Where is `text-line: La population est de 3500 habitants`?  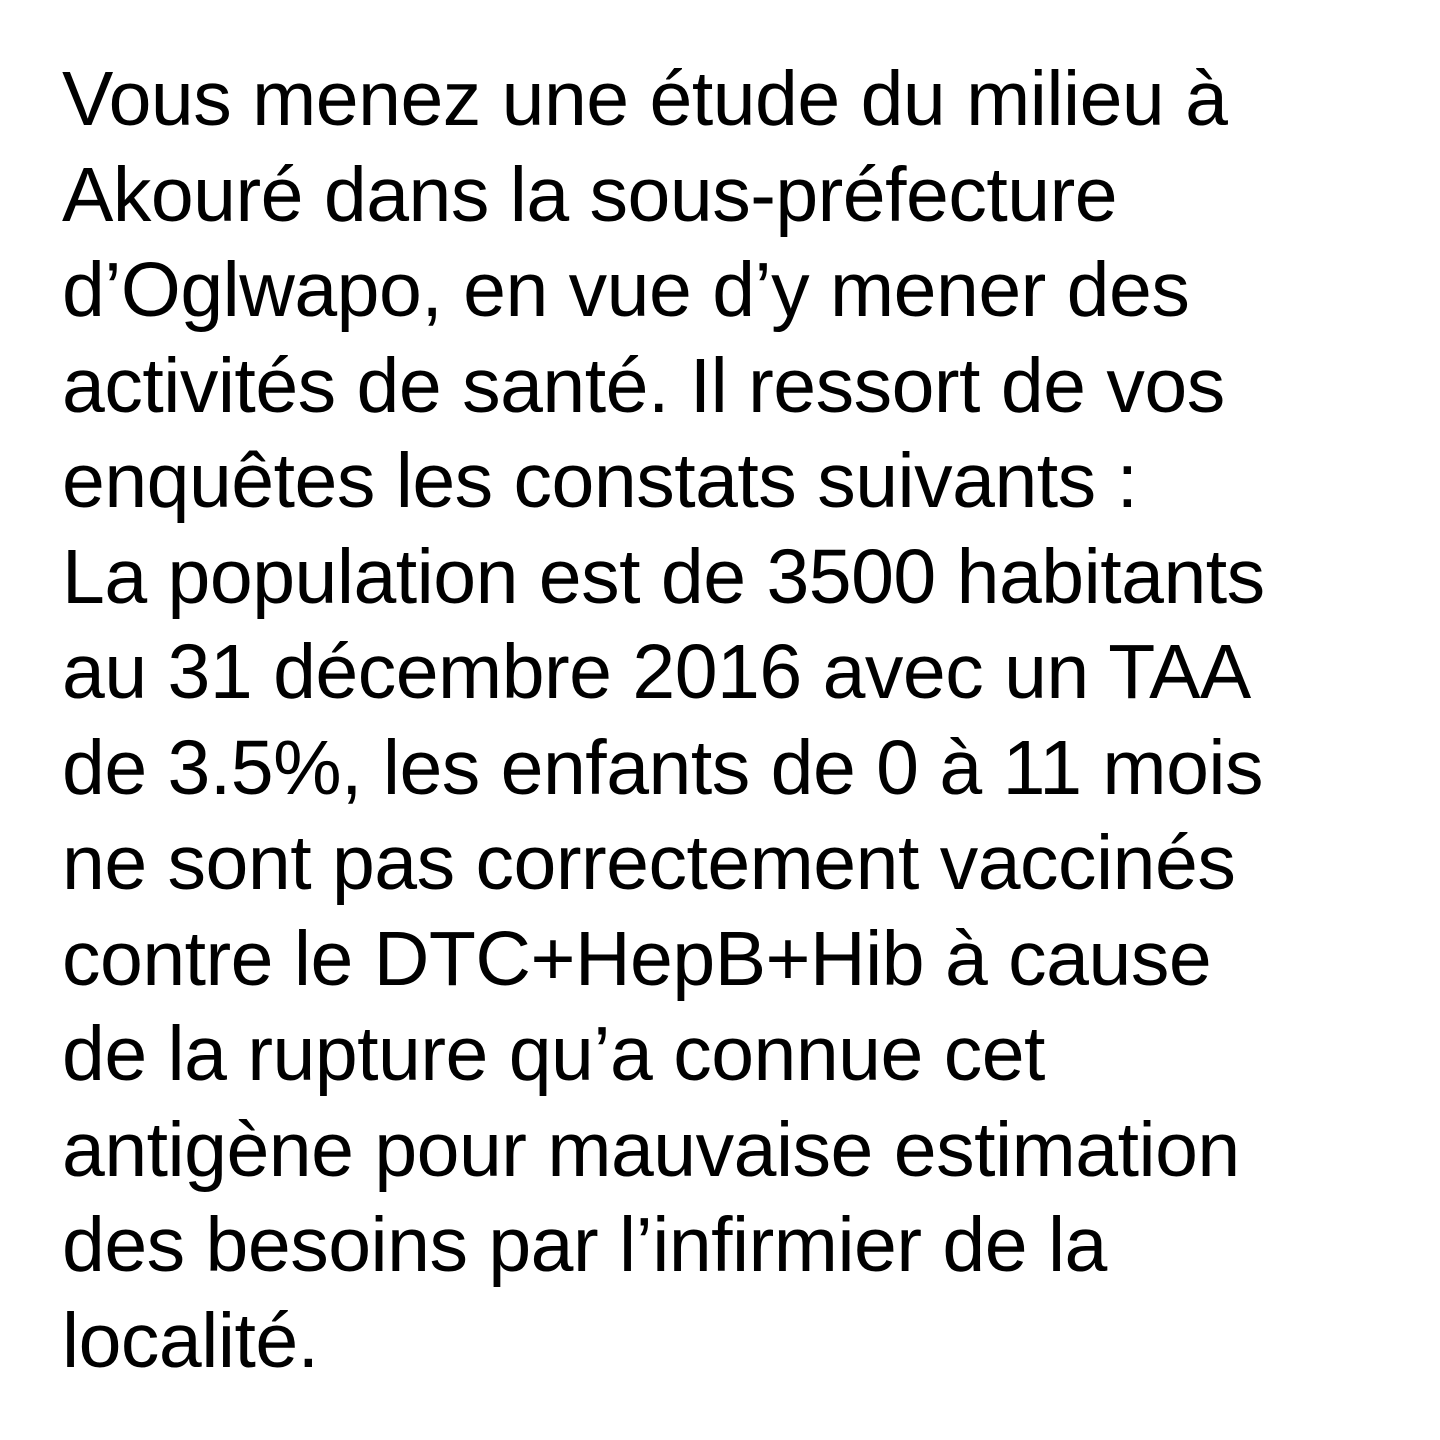 text-line: La population est de 3500 habitants is located at coordinates (663, 576).